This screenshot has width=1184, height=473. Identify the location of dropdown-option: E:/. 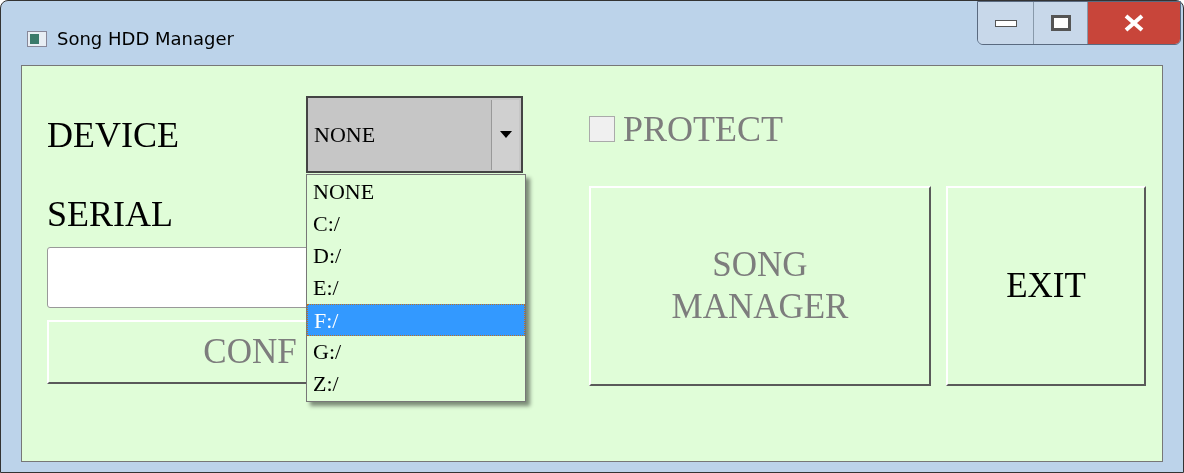
(416, 288).